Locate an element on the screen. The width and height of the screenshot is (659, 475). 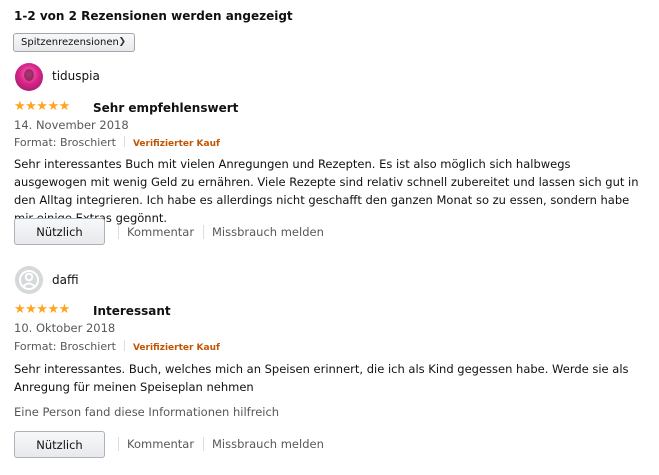
chevron-down-icon: ❯ is located at coordinates (122, 42).